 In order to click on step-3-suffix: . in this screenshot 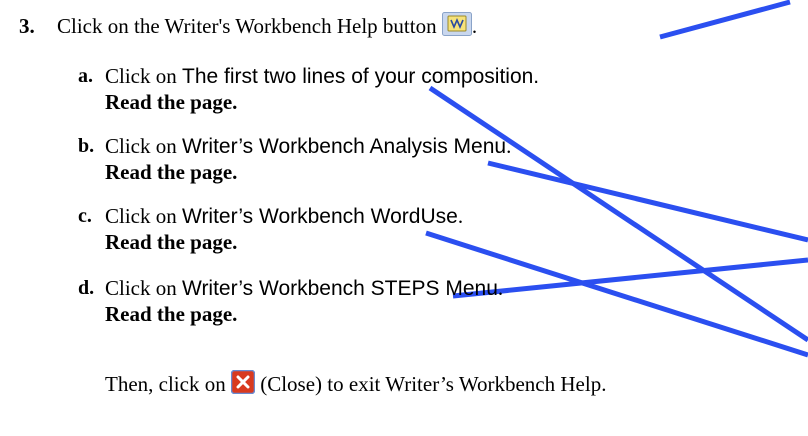, I will do `click(474, 26)`.